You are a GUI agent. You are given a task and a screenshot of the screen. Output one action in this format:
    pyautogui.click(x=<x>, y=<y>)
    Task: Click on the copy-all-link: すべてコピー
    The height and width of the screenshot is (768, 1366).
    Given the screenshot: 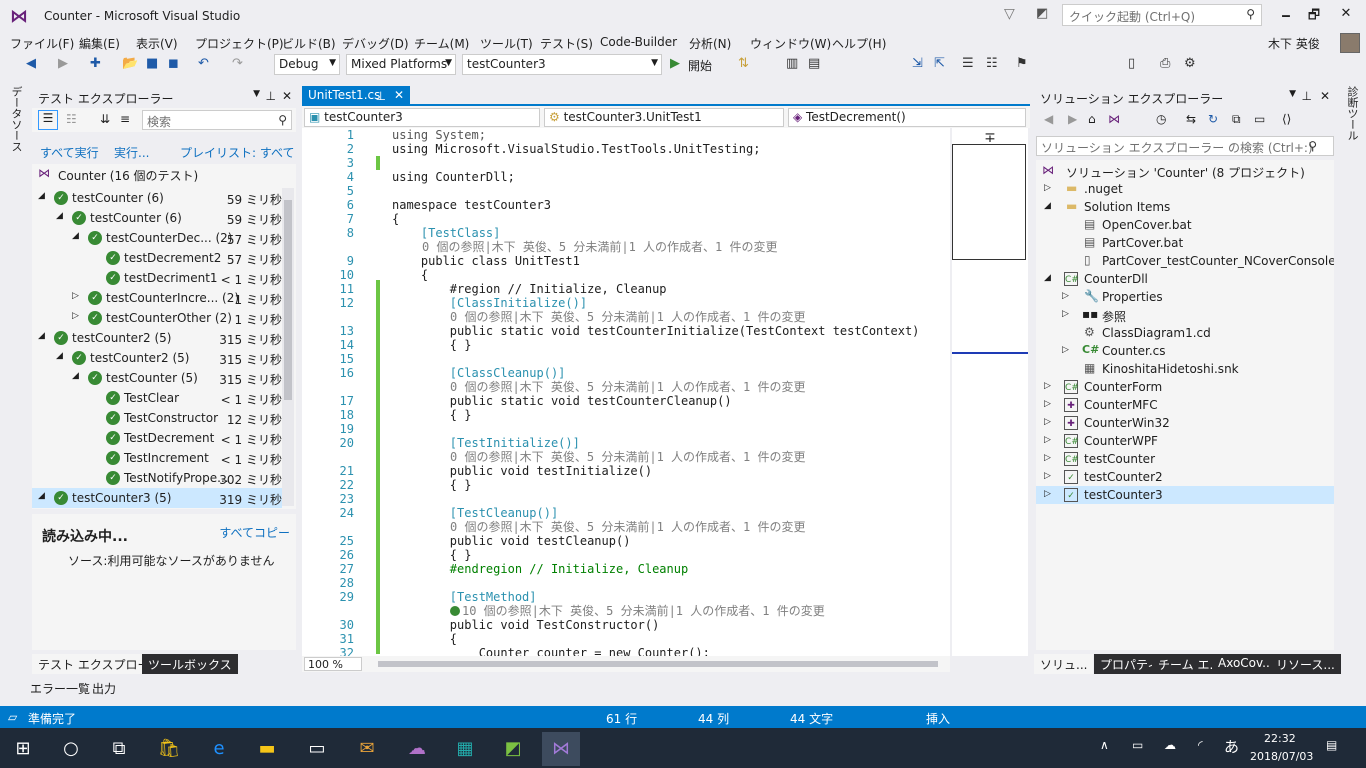 What is the action you would take?
    pyautogui.click(x=254, y=532)
    